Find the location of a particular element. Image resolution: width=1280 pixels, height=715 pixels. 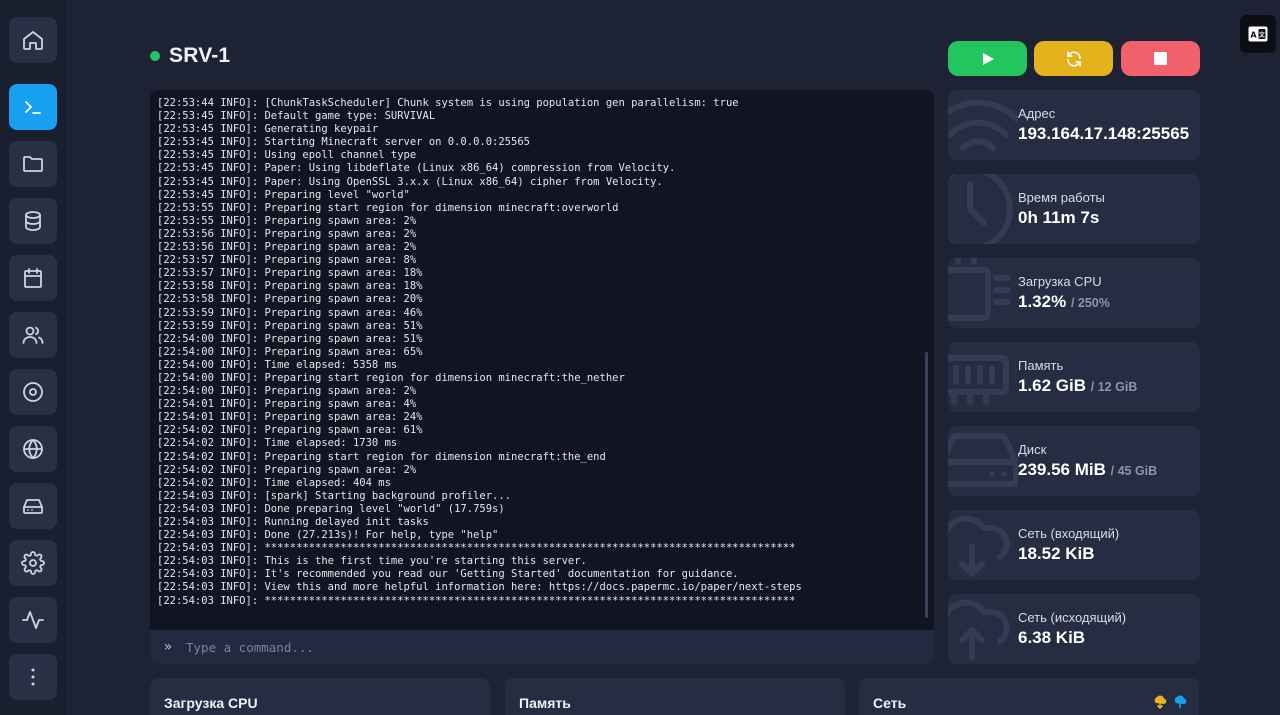

network-legend is located at coordinates (1170, 702).